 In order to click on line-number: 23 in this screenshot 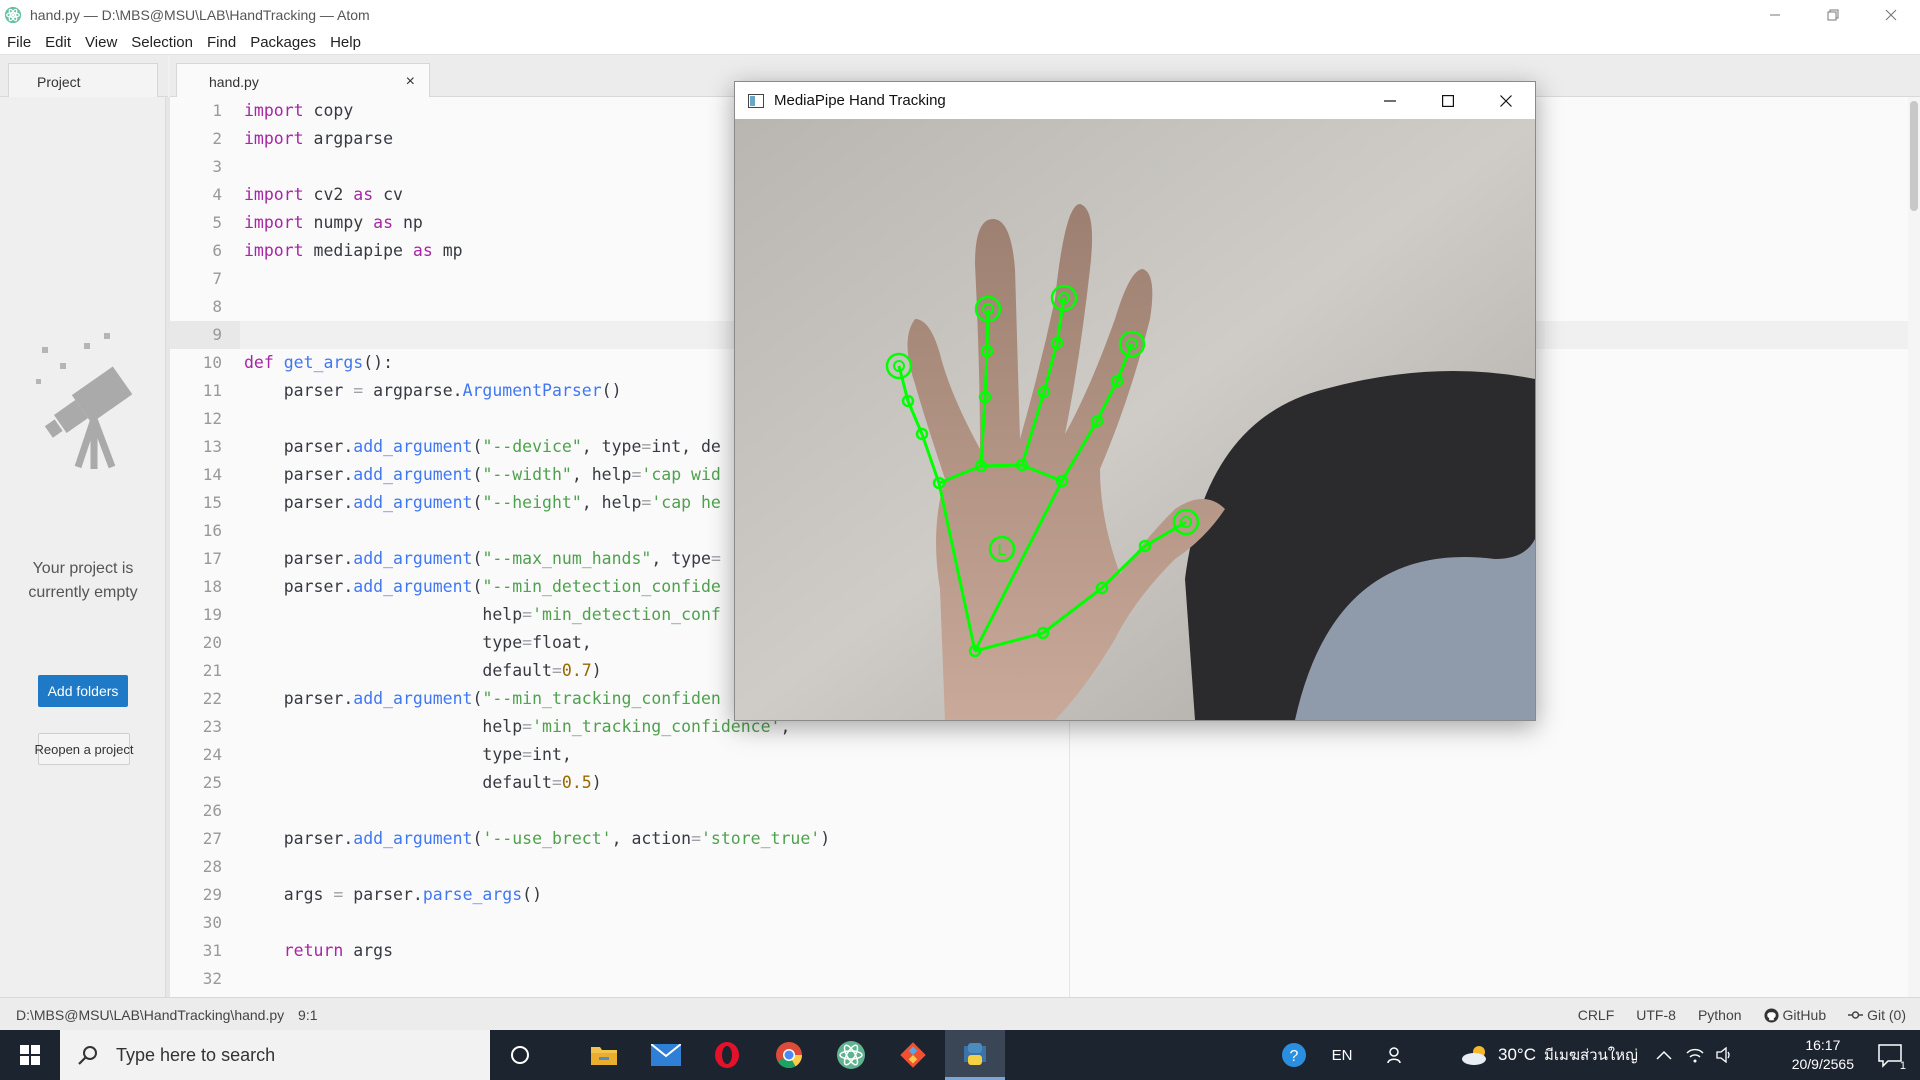, I will do `click(212, 726)`.